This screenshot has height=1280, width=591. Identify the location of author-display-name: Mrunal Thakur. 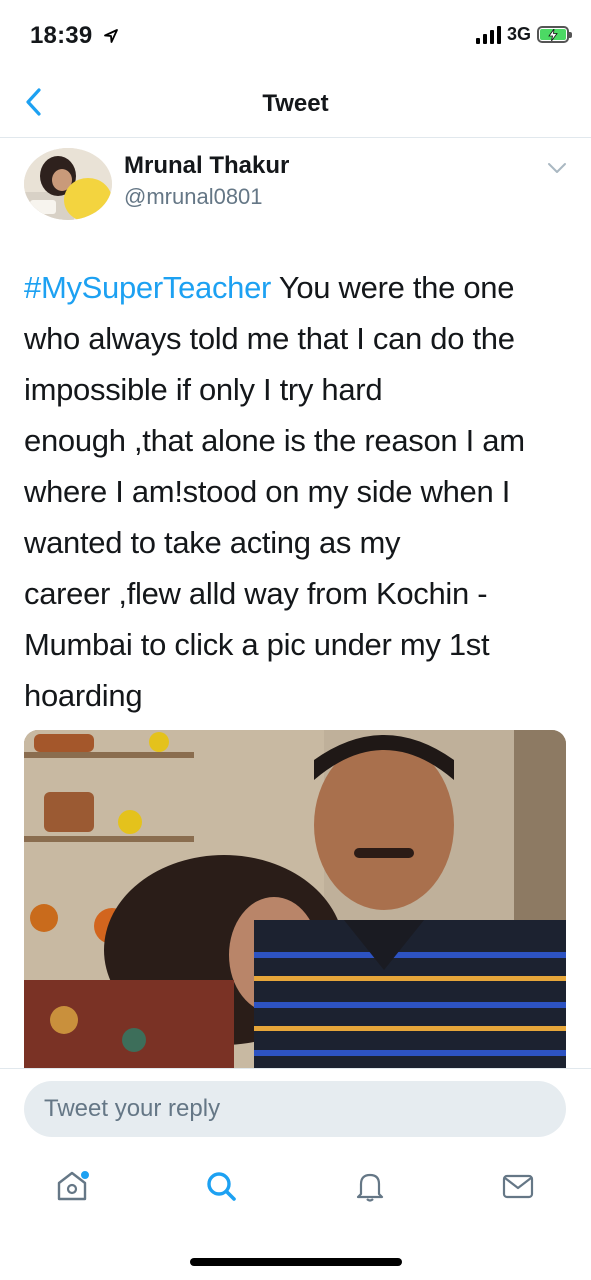
(206, 166).